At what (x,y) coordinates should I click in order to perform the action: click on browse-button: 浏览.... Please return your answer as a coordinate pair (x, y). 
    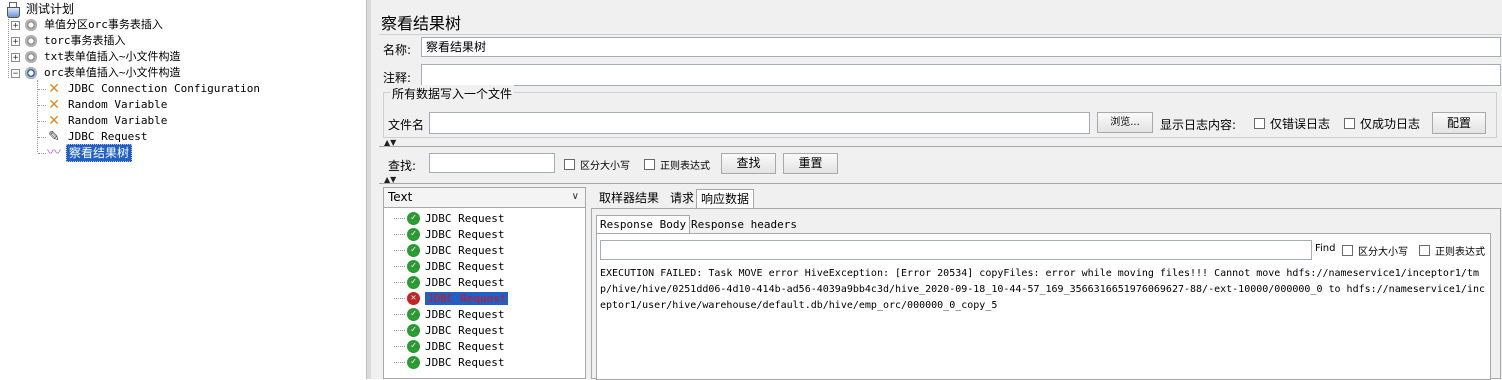
    Looking at the image, I should click on (1125, 122).